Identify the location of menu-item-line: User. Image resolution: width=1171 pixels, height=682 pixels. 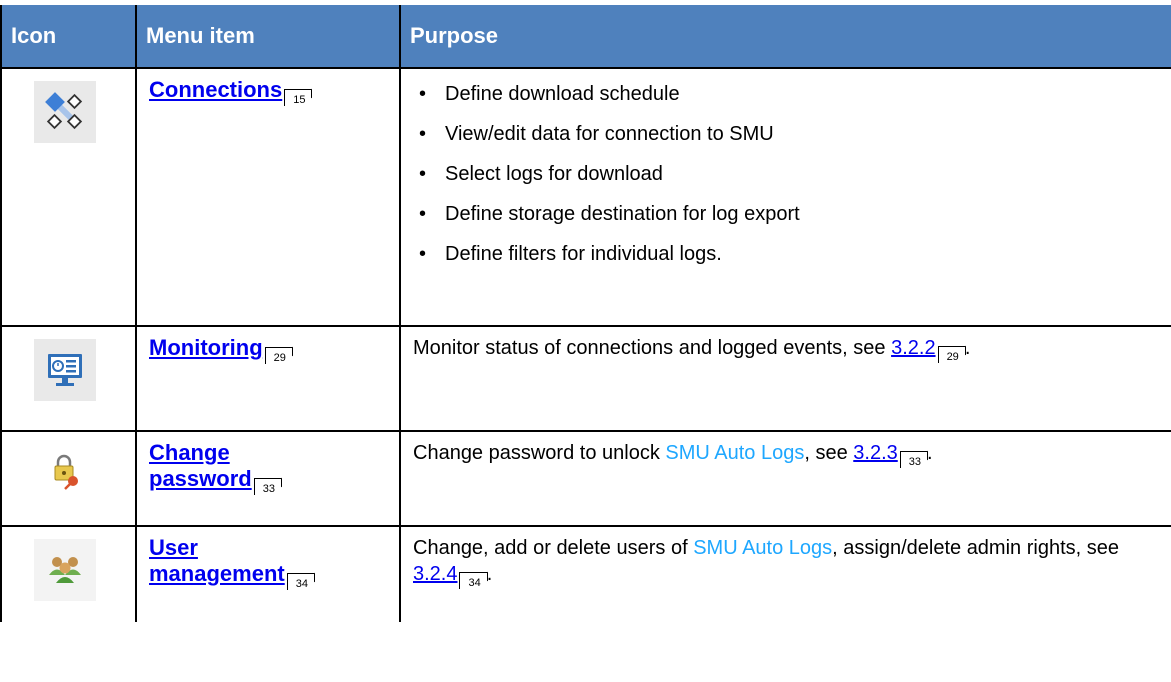
(173, 547).